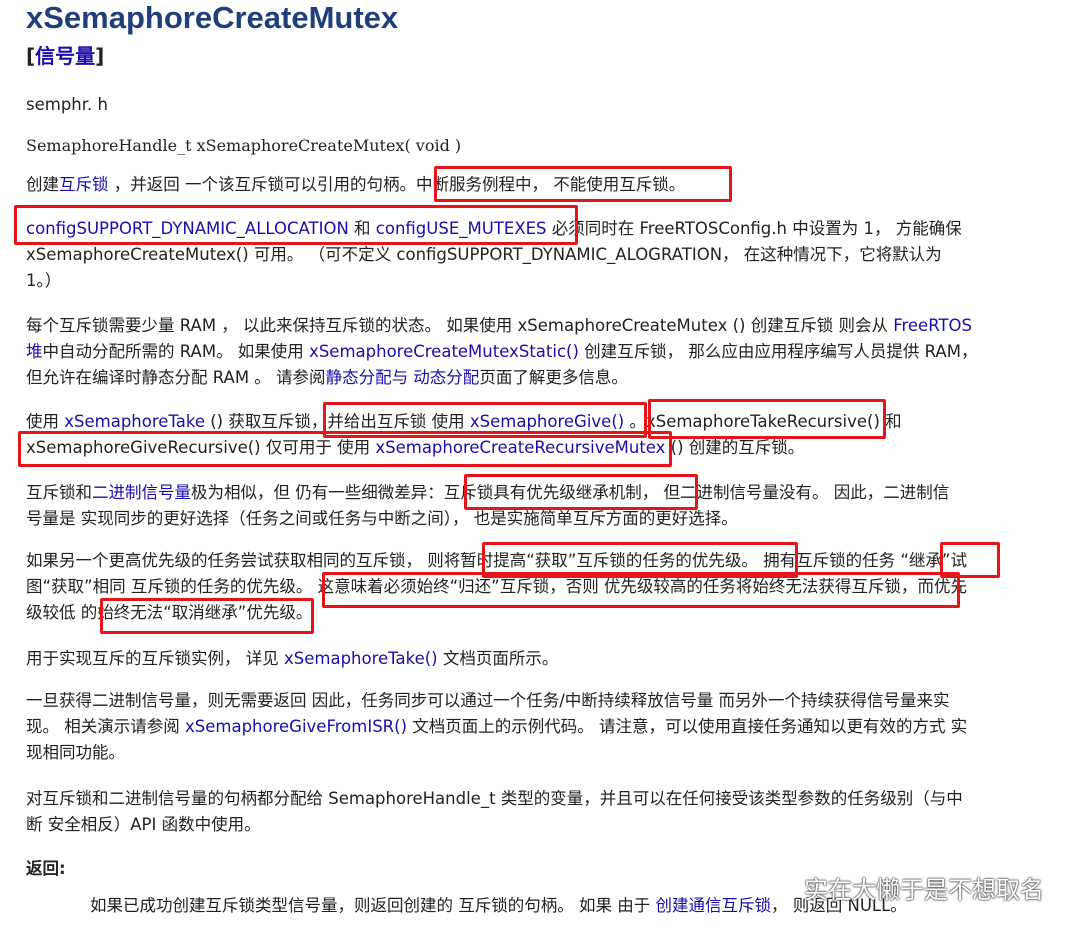 Image resolution: width=1080 pixels, height=938 pixels. I want to click on text: xSemaphoreTakeRecursive(), so click(762, 421).